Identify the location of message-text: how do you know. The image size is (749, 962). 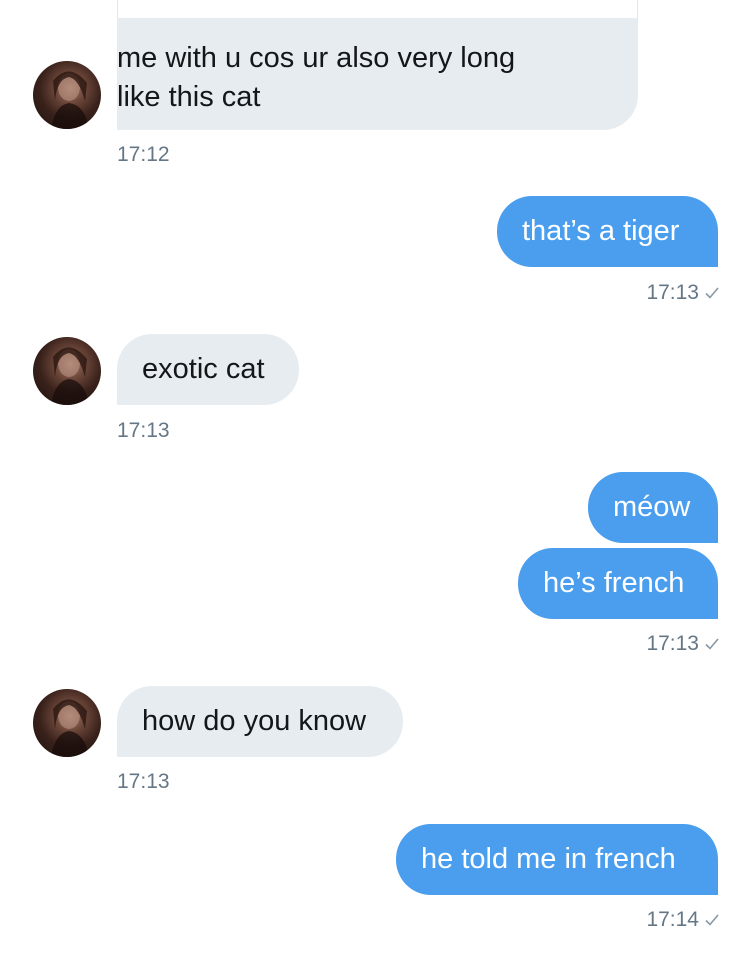
(254, 721).